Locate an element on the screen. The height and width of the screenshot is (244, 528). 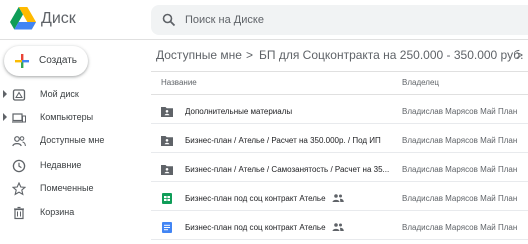
sidebar-item-recent: Недавние is located at coordinates (75, 166).